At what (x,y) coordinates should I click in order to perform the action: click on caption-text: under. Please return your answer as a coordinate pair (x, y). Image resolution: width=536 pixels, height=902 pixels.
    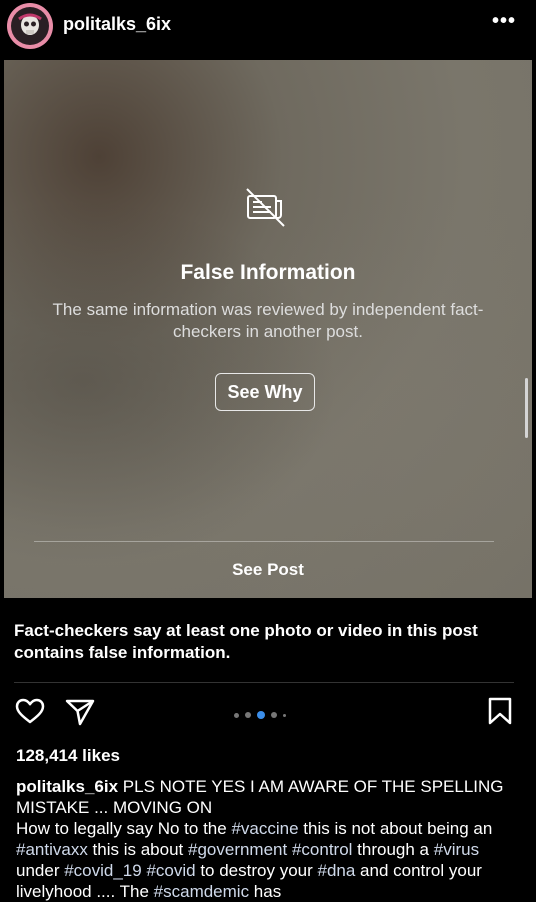
    Looking at the image, I should click on (40, 870).